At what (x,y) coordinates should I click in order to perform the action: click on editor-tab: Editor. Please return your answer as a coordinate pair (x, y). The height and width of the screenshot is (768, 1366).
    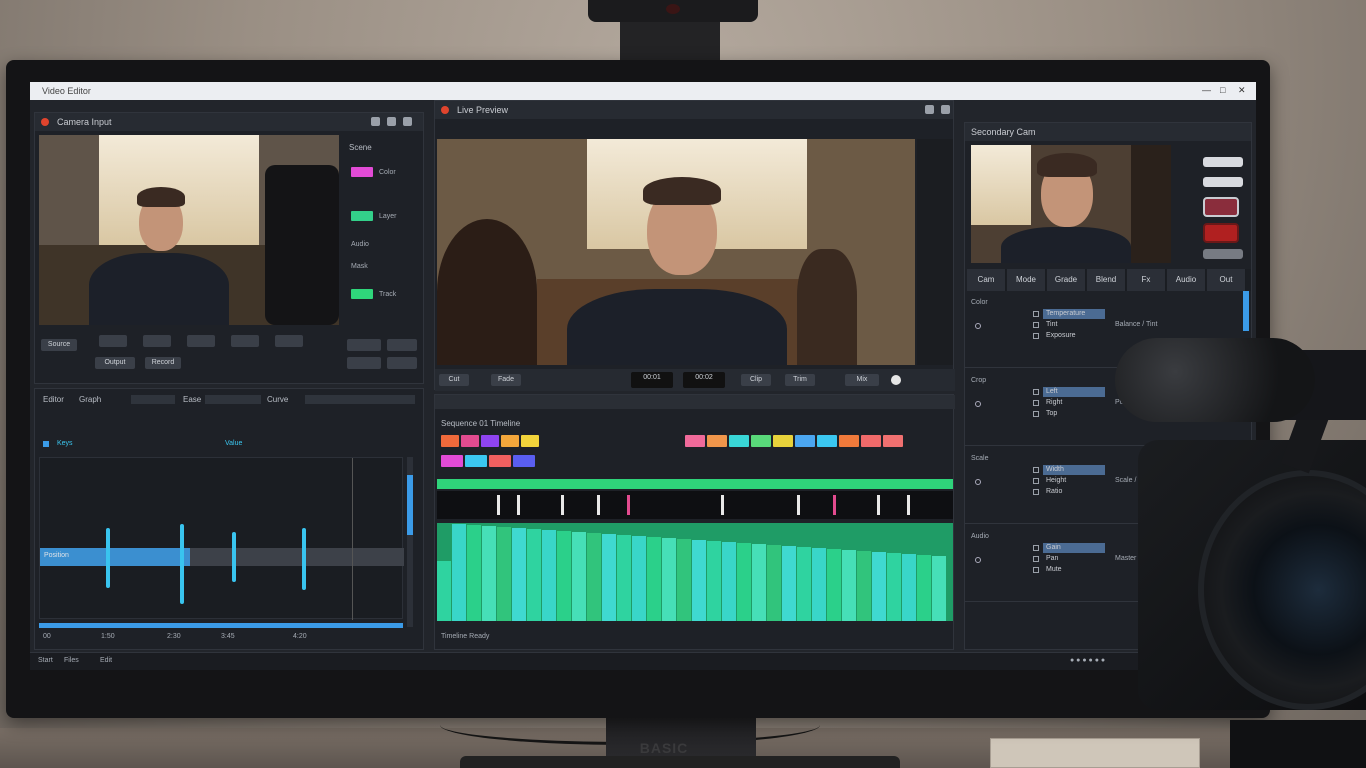
    Looking at the image, I should click on (53, 399).